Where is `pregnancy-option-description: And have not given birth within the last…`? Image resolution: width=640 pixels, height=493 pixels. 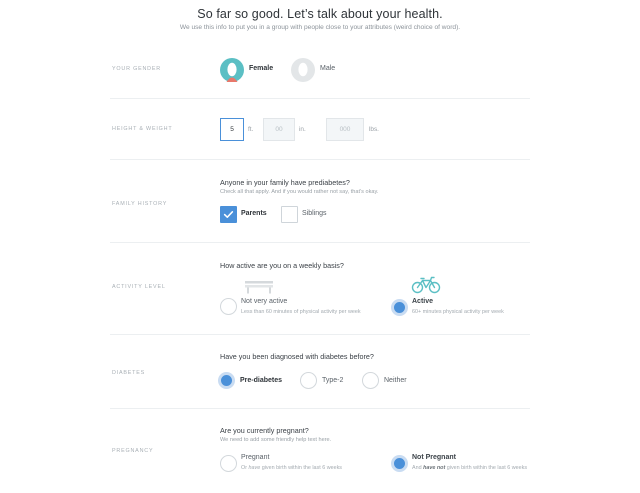 pregnancy-option-description: And have not given birth within the last… is located at coordinates (470, 468).